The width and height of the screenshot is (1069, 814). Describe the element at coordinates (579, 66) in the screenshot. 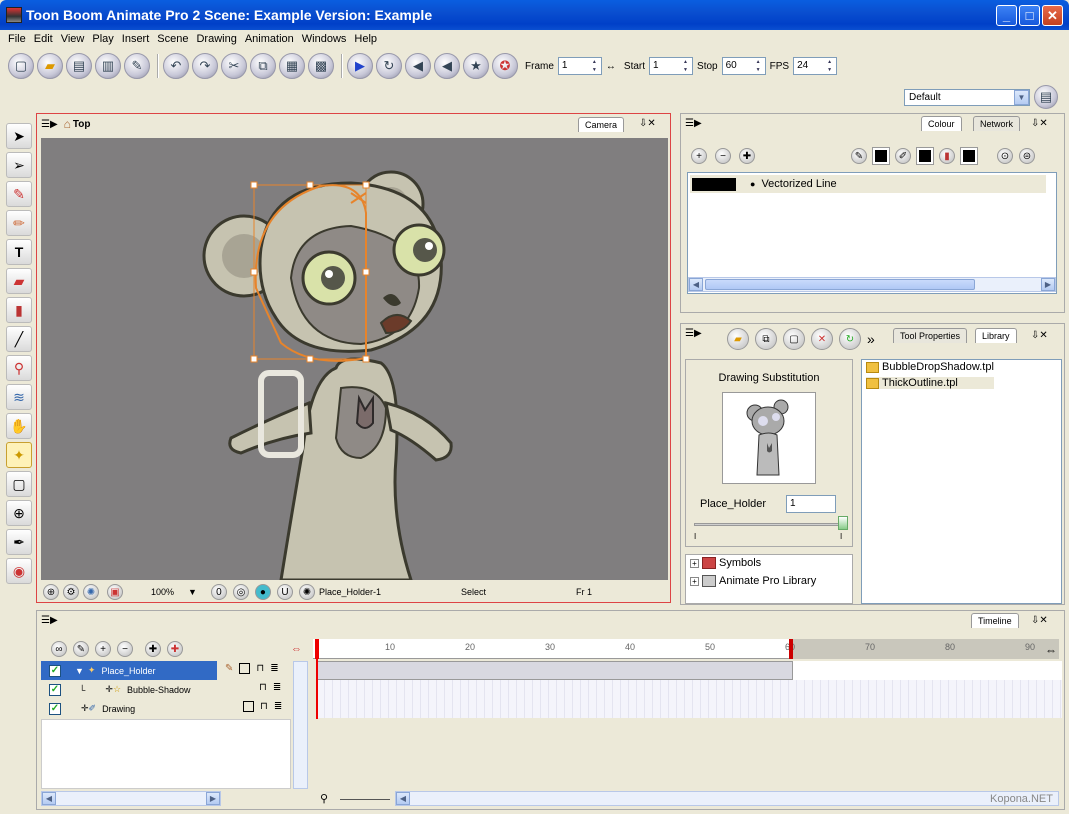

I see `frame-field: 1` at that location.